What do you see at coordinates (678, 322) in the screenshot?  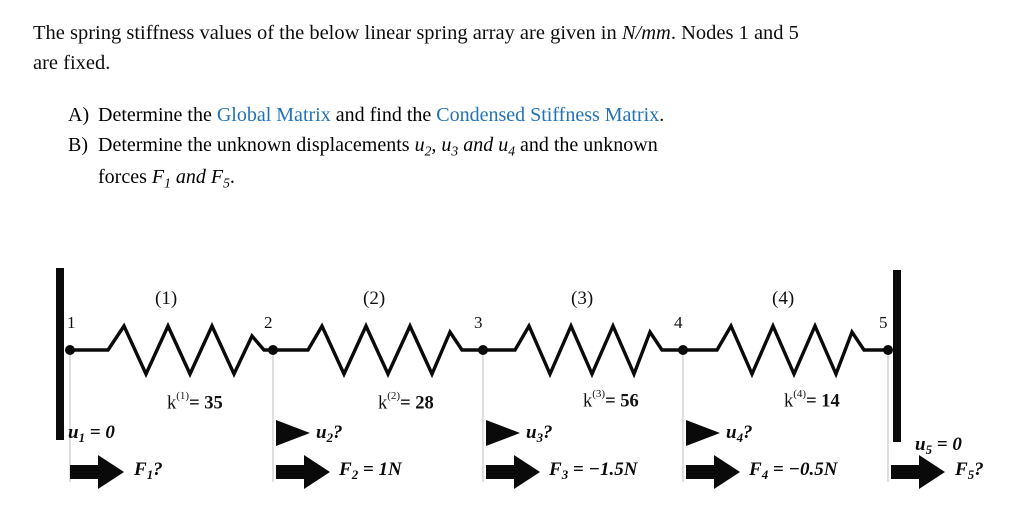 I see `node-label-4: 4` at bounding box center [678, 322].